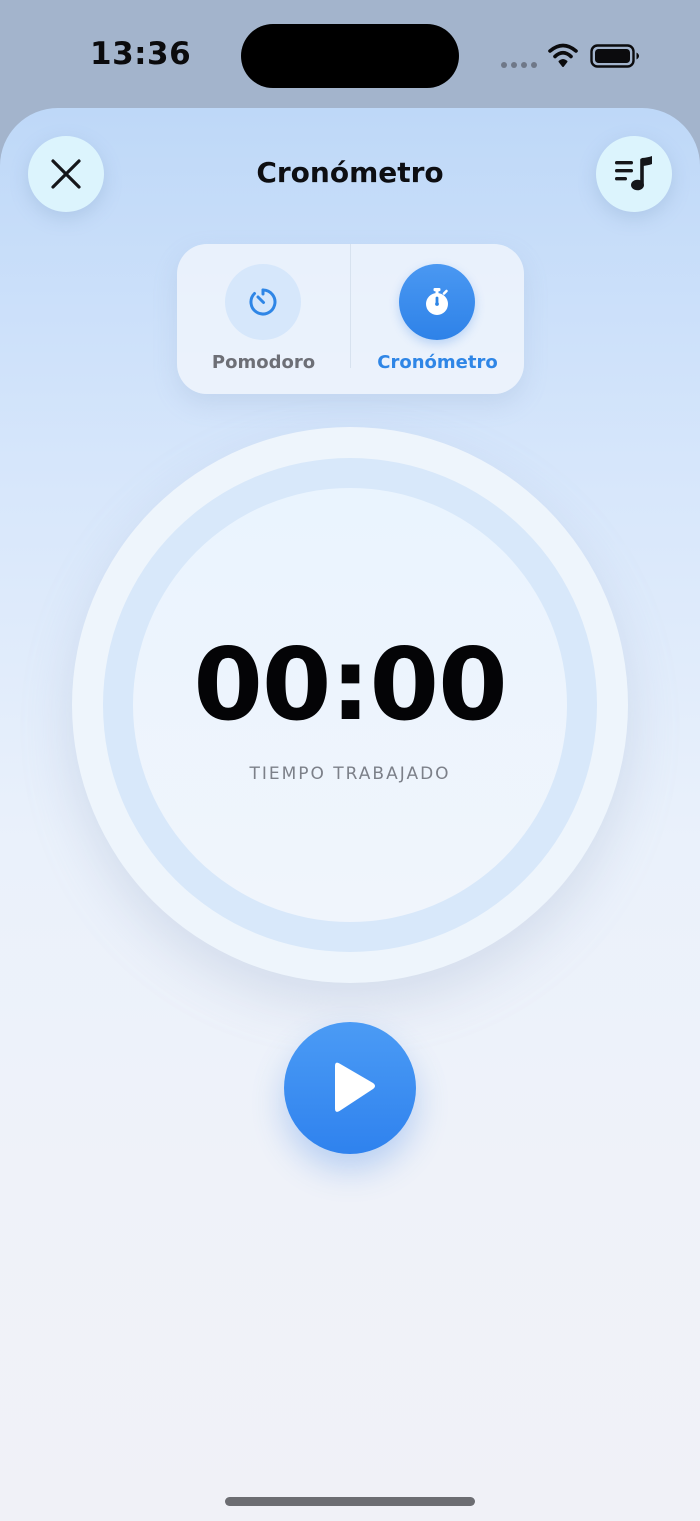  I want to click on music-queue-button, so click(634, 174).